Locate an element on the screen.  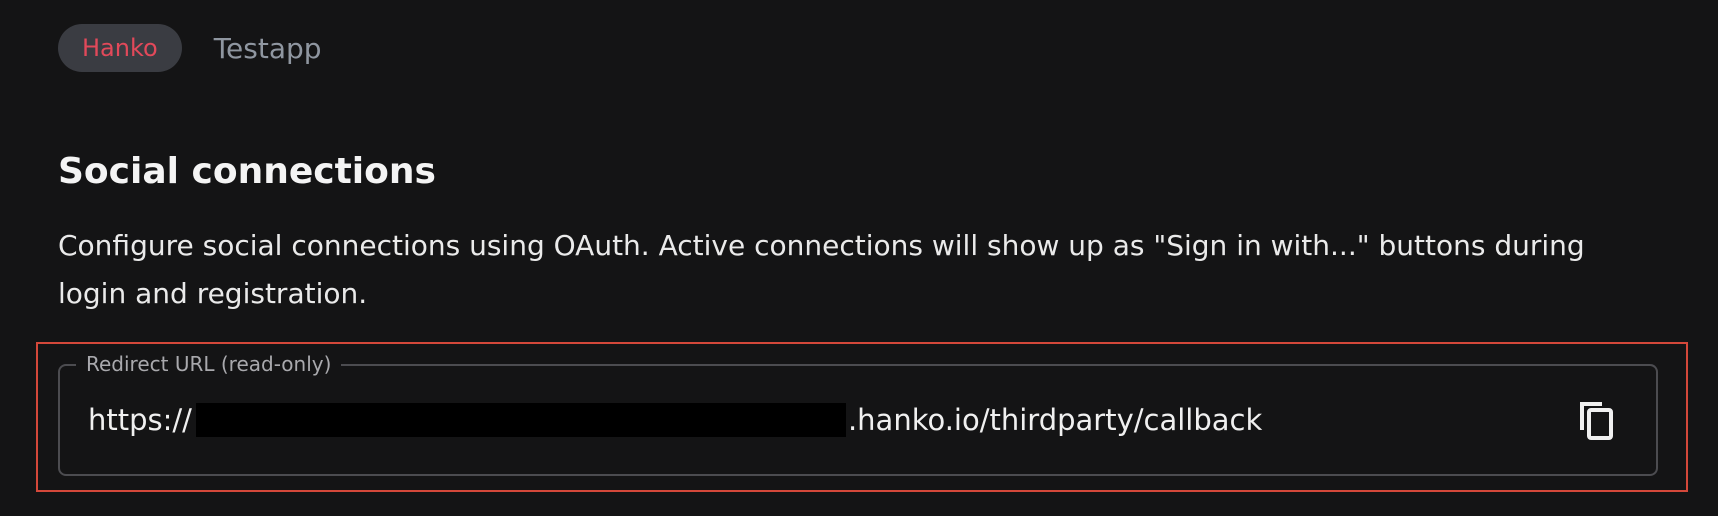
redirect-url-prefix: https:// is located at coordinates (140, 420).